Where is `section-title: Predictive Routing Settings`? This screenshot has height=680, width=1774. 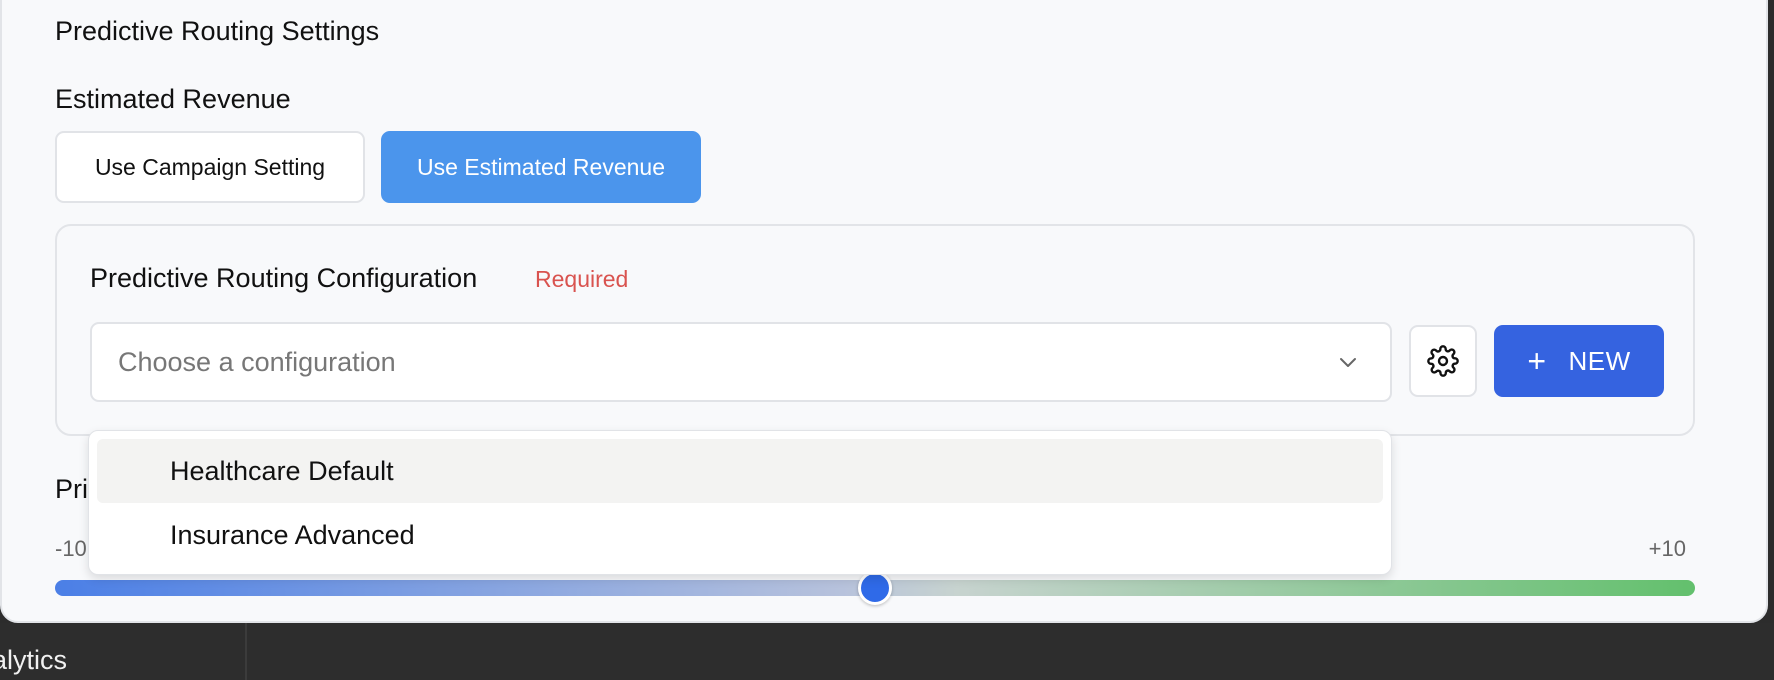
section-title: Predictive Routing Settings is located at coordinates (217, 31).